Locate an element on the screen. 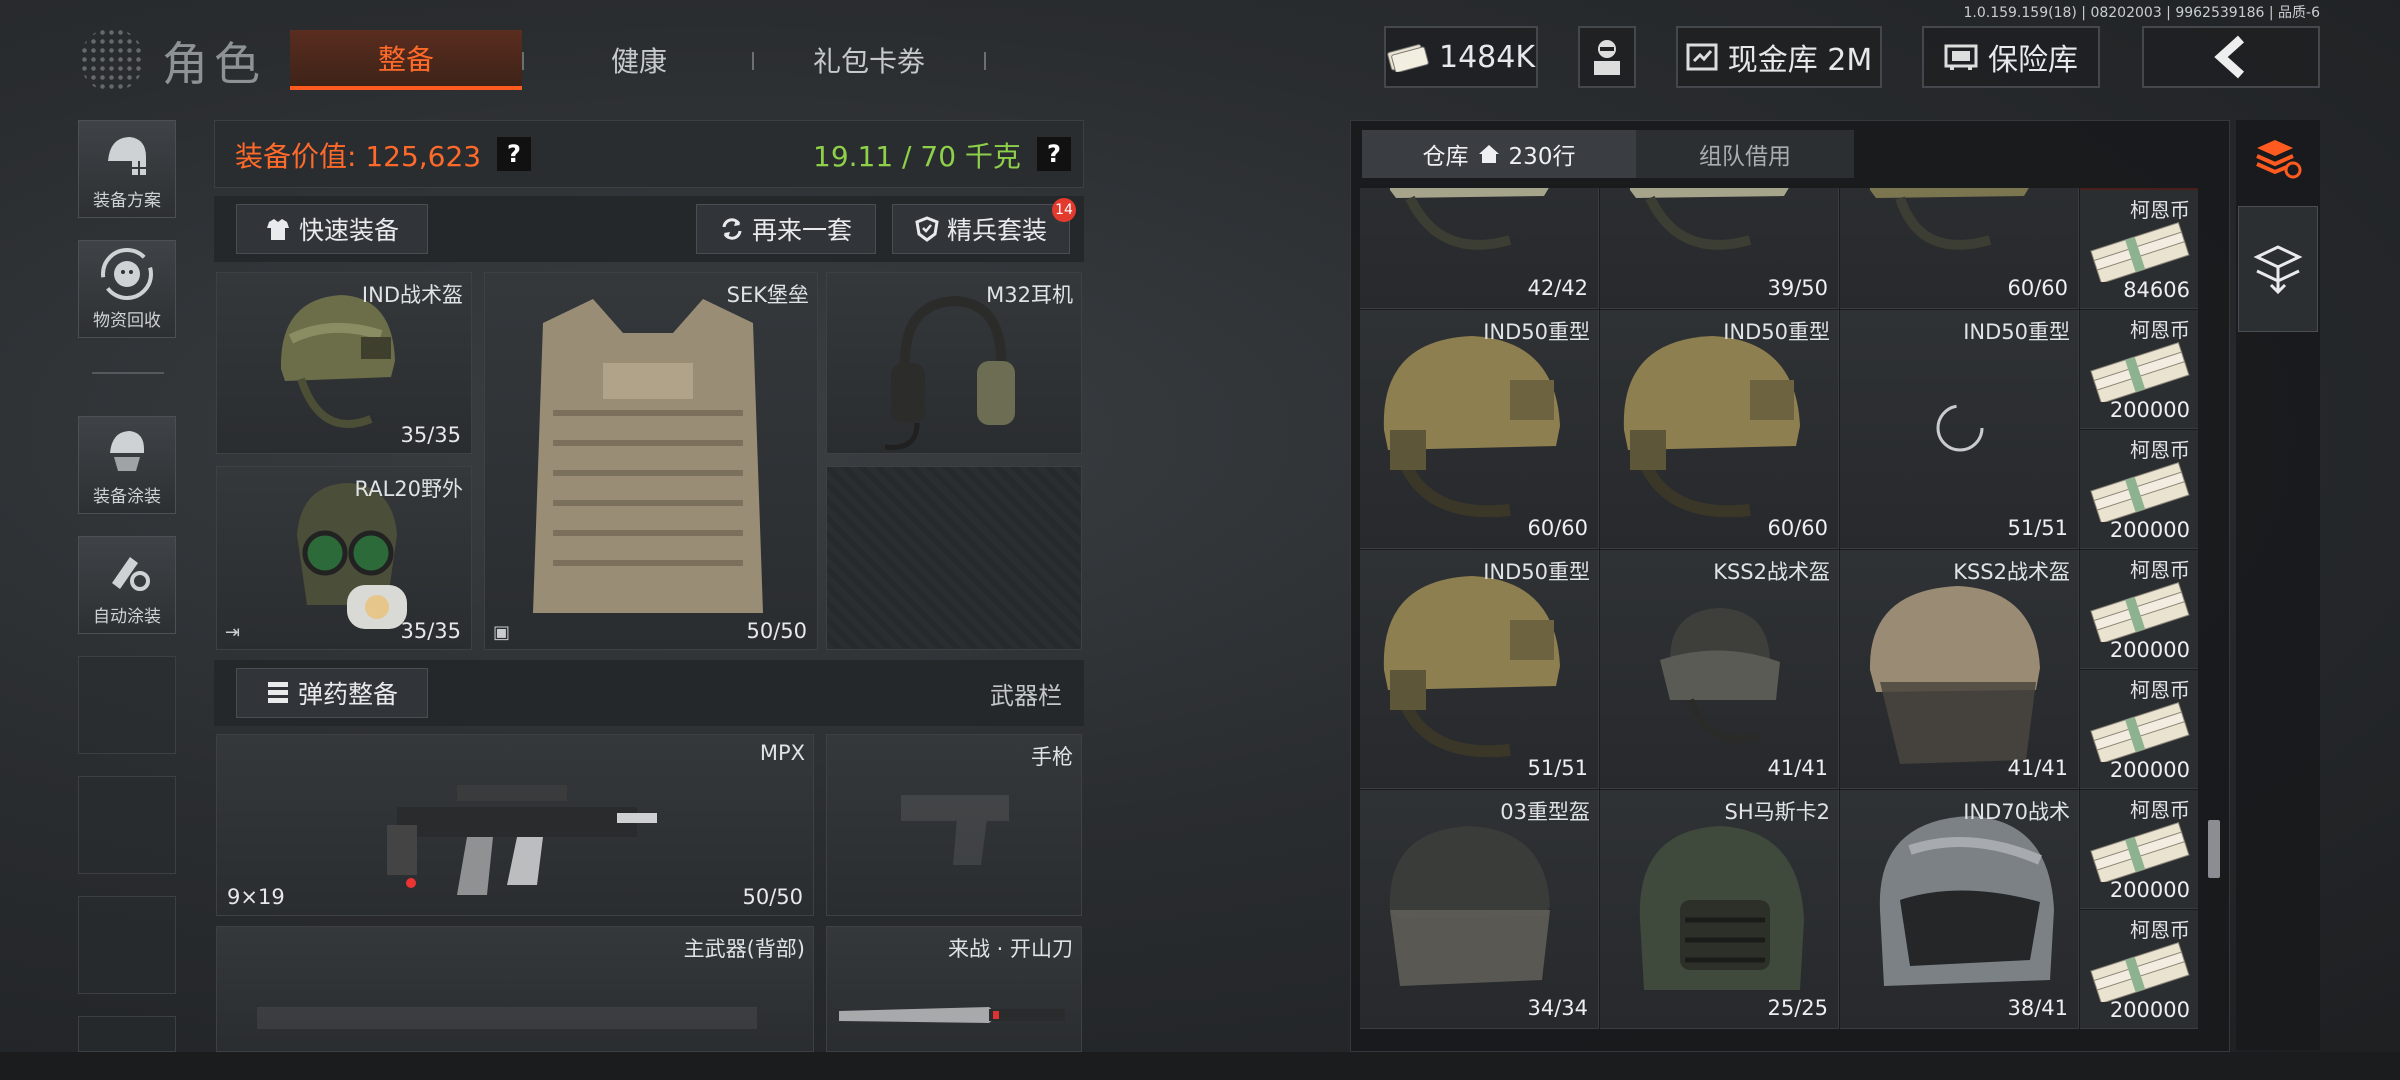  refresh-icon is located at coordinates (732, 229).